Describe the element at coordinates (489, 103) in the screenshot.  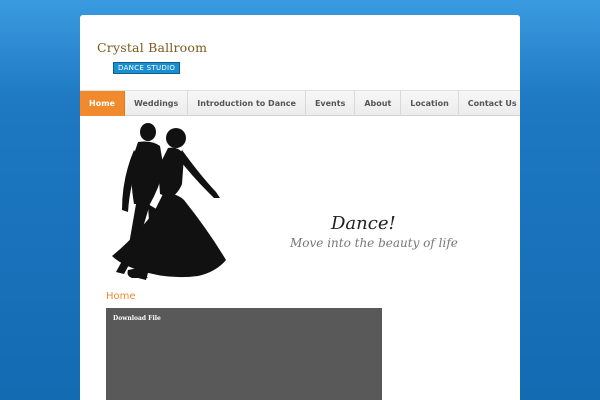
I see `nav-item-contact-us: Contact Us` at that location.